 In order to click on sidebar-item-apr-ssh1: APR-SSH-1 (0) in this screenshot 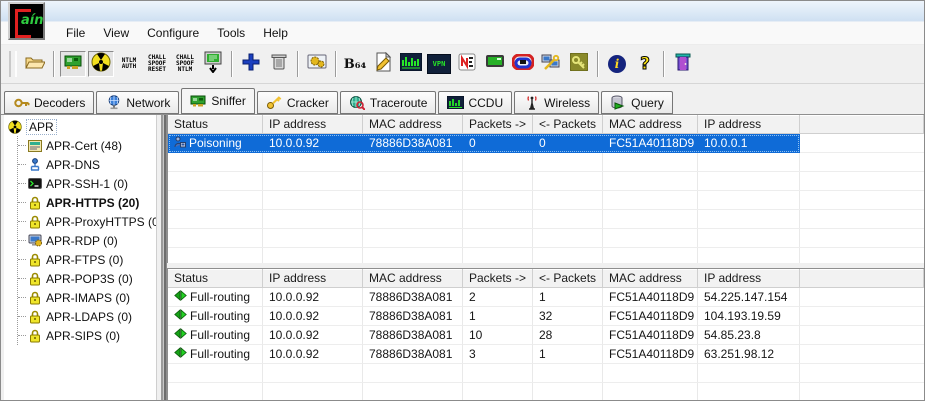, I will do `click(87, 183)`.